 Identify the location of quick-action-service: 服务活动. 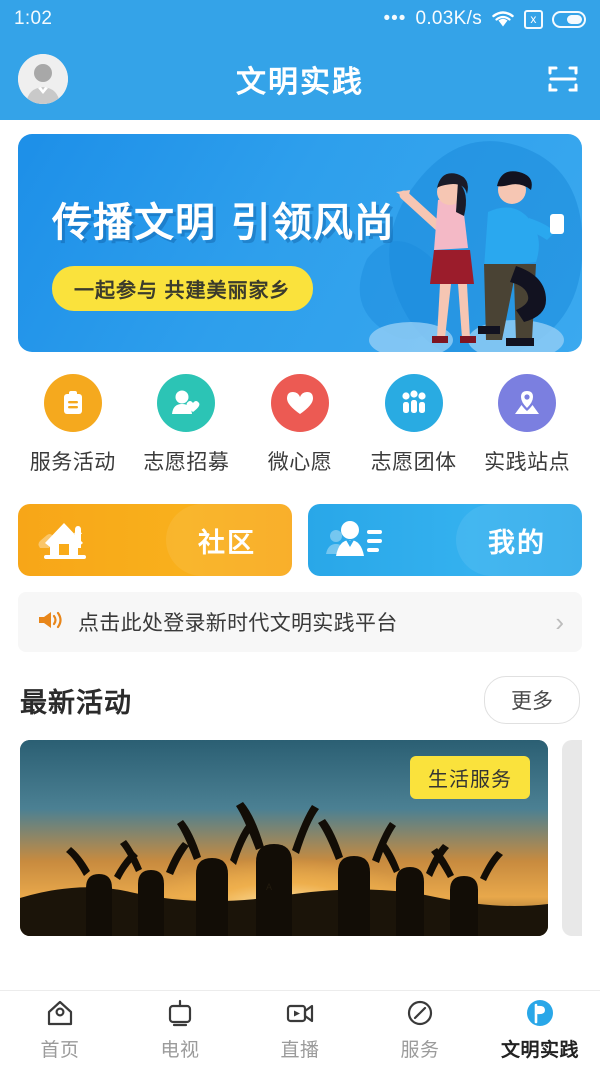
(73, 425).